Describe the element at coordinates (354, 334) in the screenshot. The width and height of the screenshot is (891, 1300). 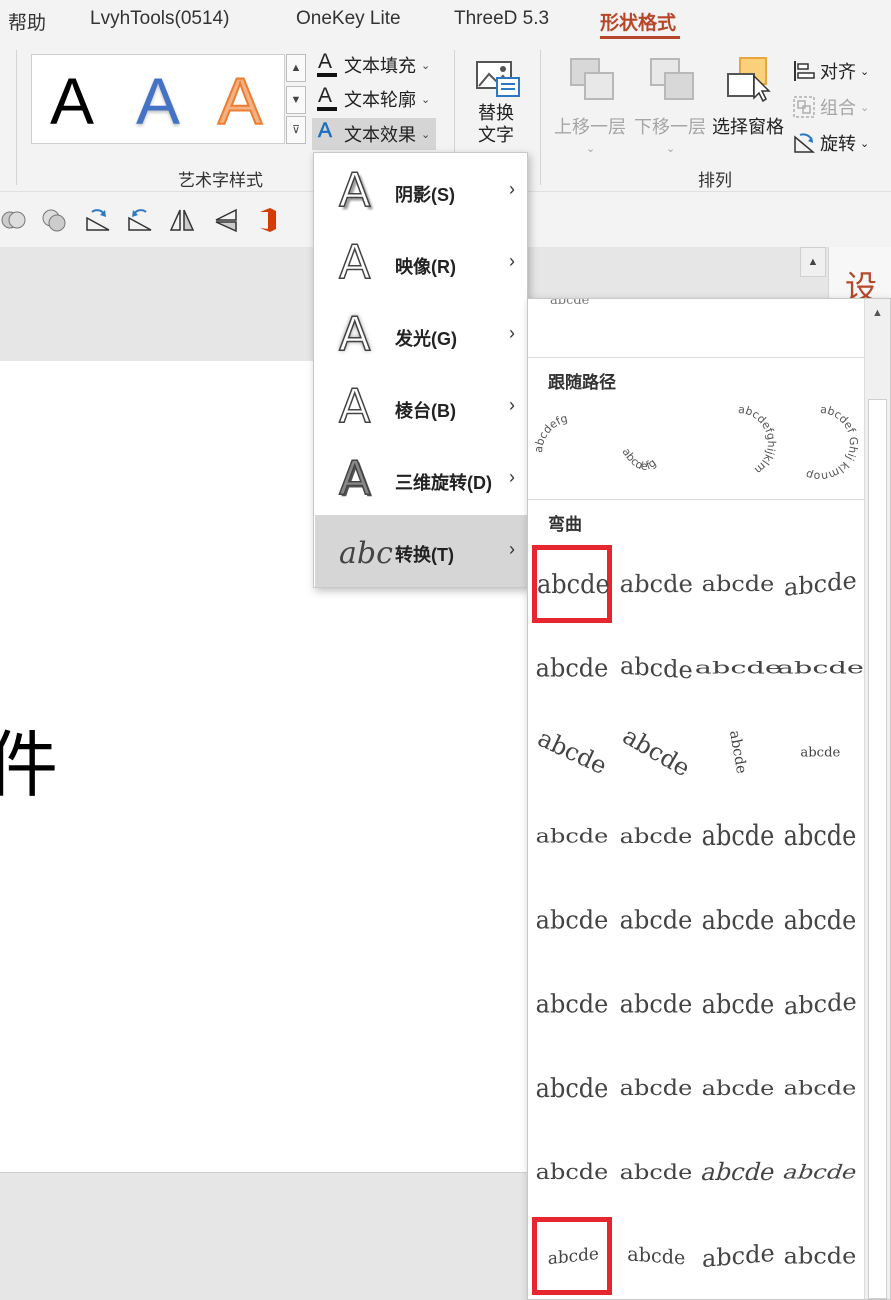
I see `glow-icon: A` at that location.